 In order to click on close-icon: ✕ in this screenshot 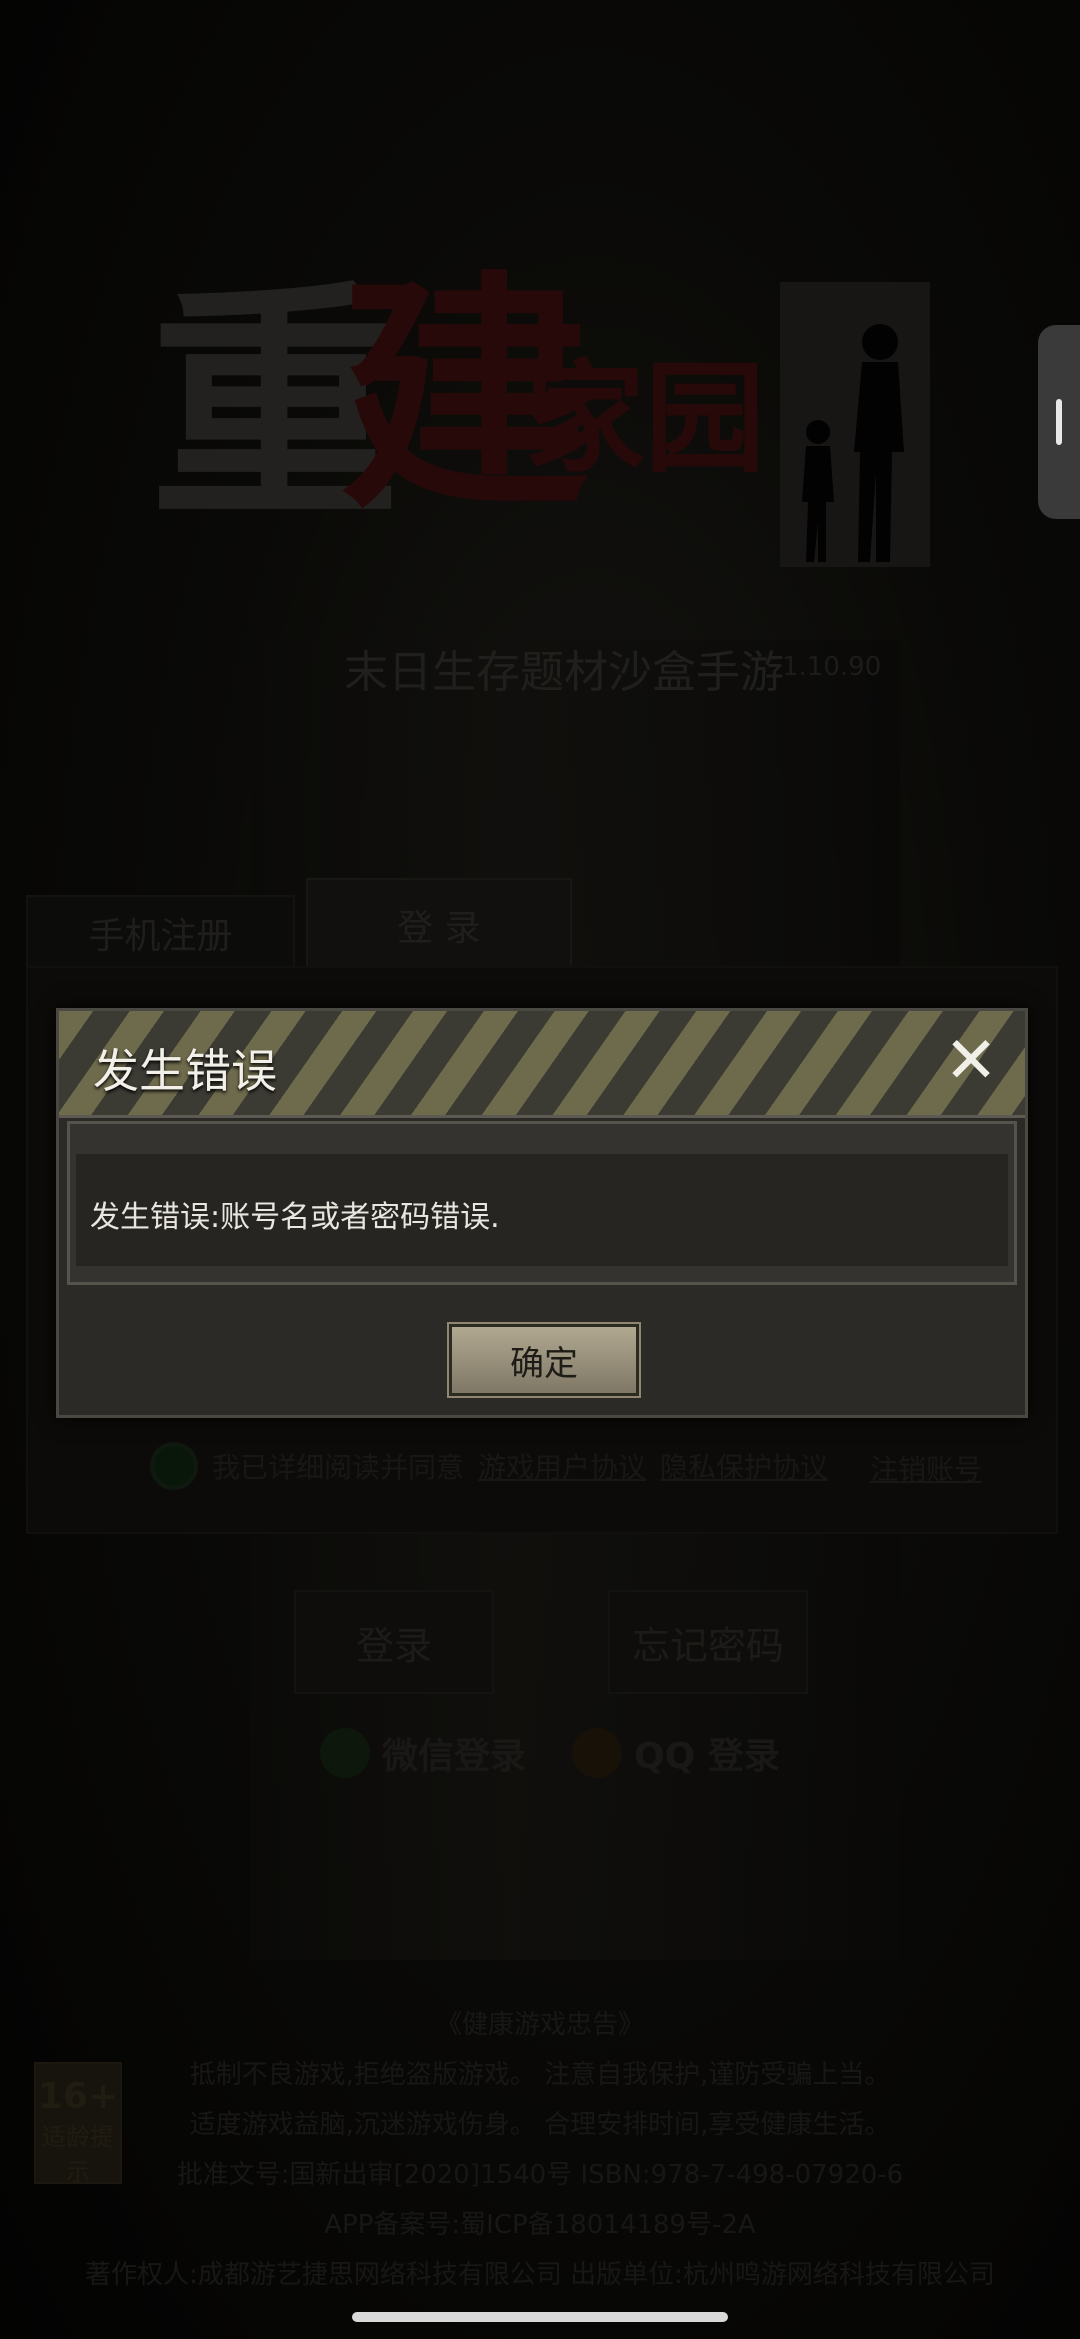, I will do `click(971, 1061)`.